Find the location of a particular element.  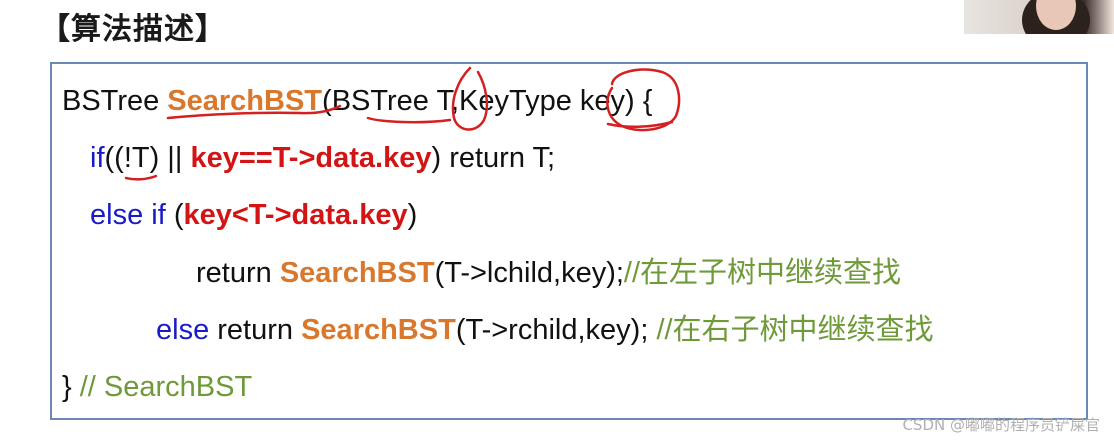

paren-close: ) is located at coordinates (412, 215).